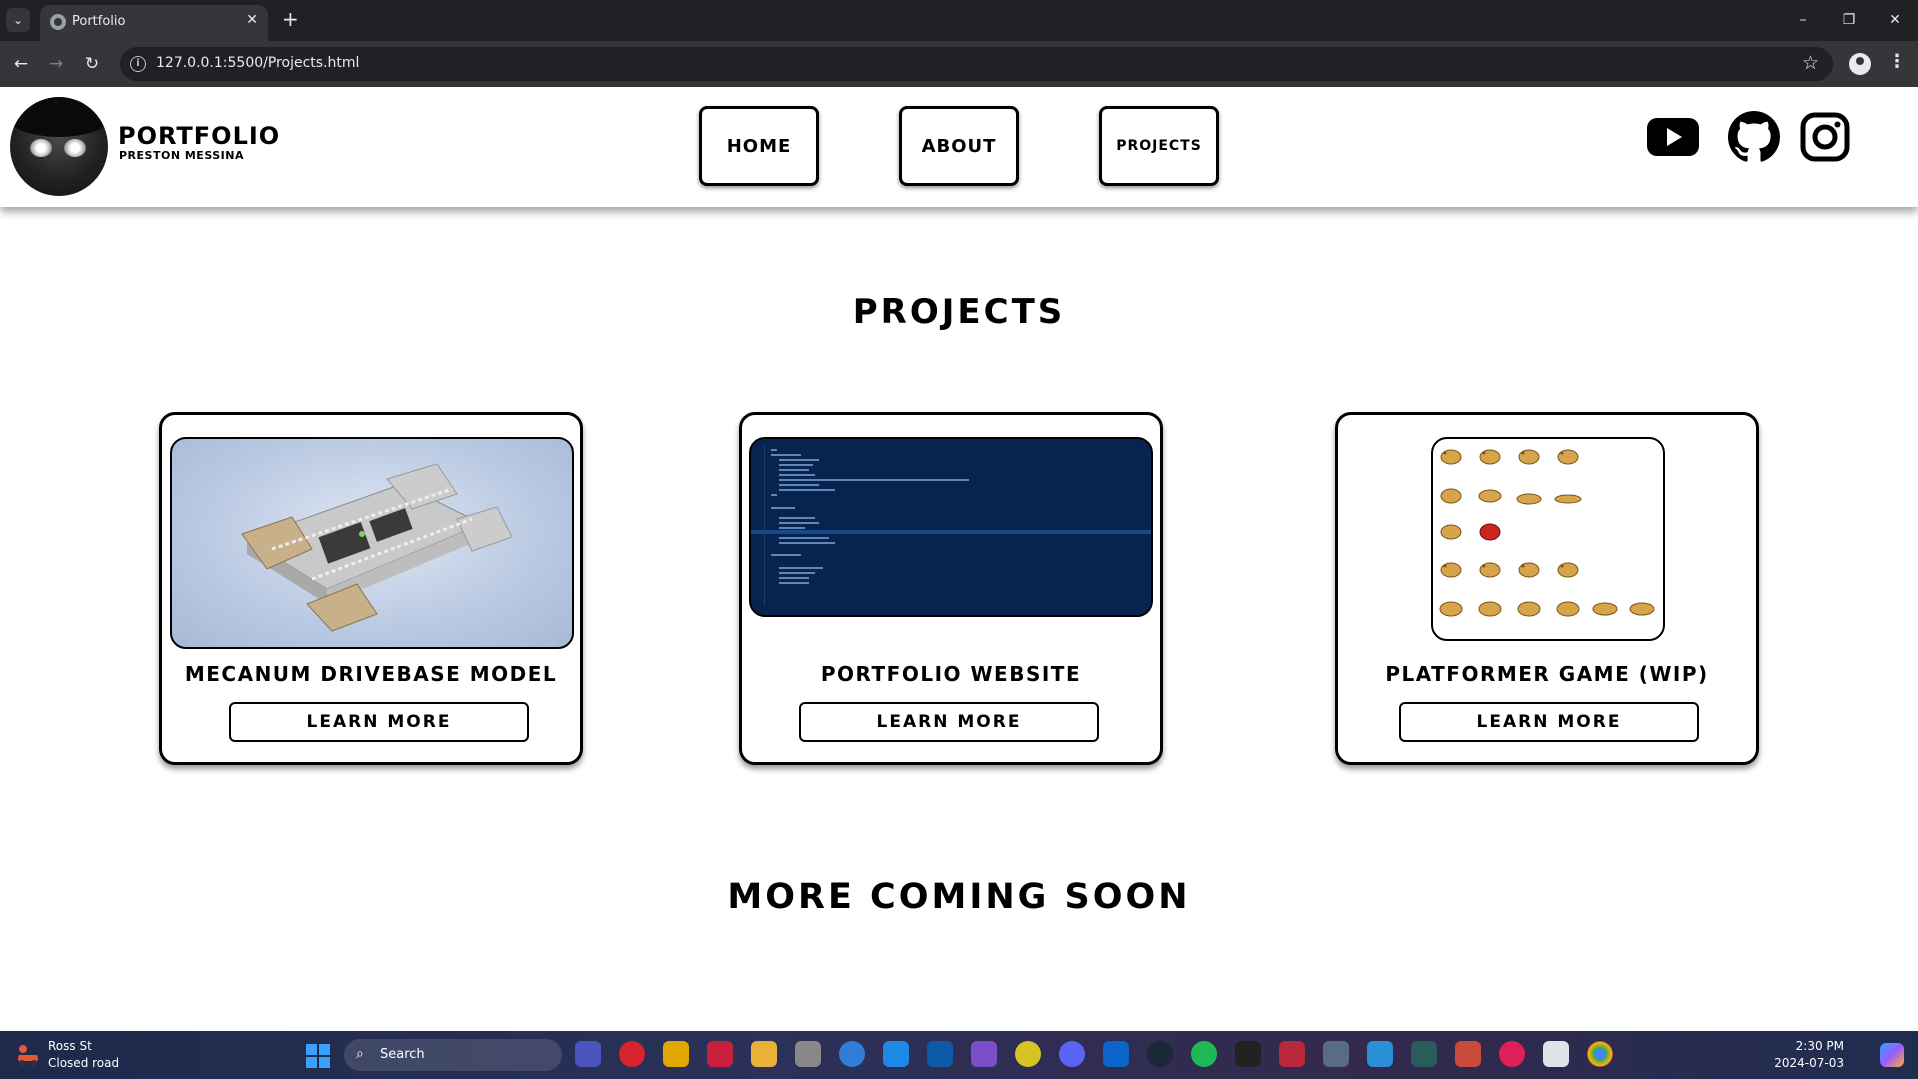  What do you see at coordinates (1825, 137) in the screenshot?
I see `instagram-icon` at bounding box center [1825, 137].